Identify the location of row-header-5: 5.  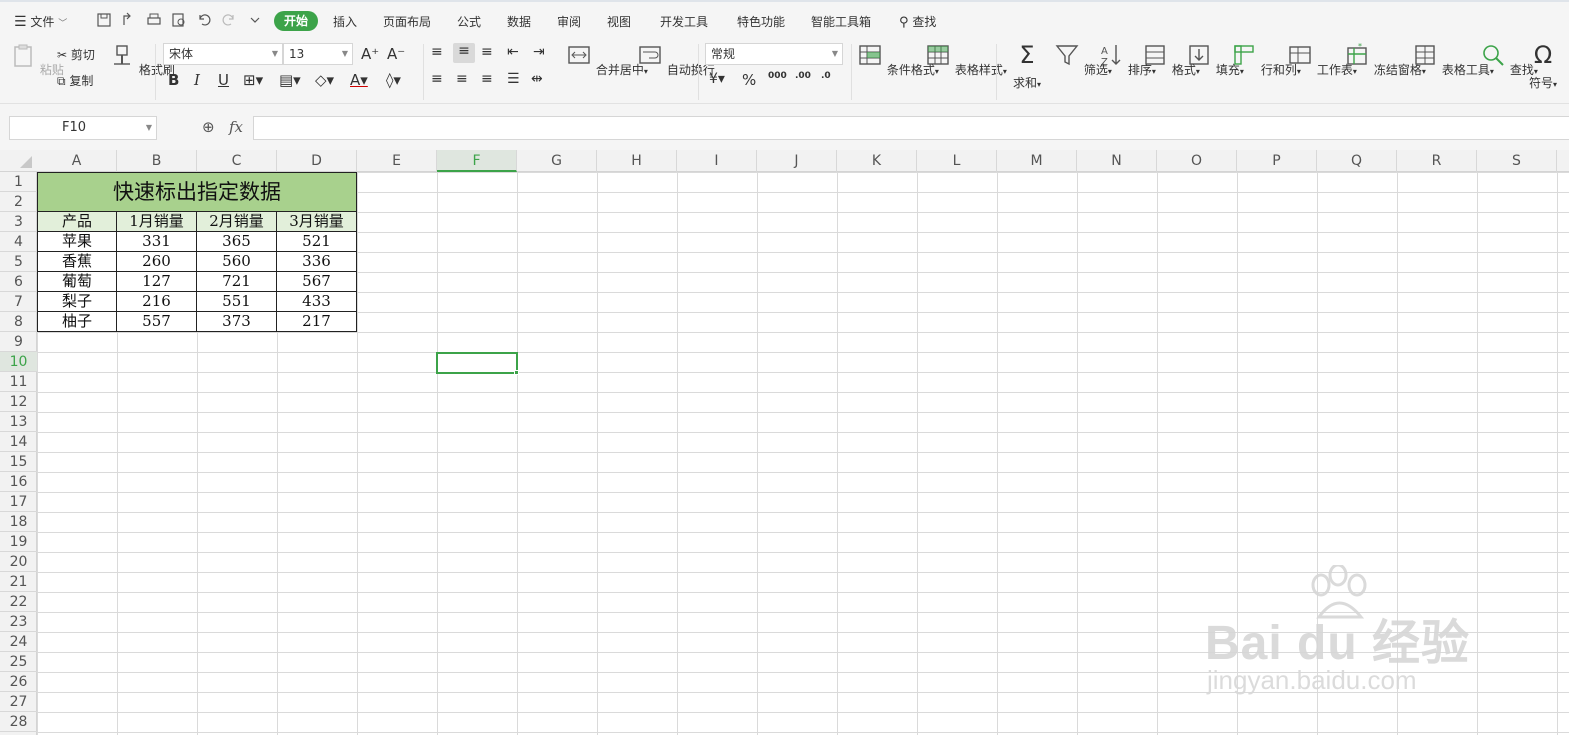
(18, 262).